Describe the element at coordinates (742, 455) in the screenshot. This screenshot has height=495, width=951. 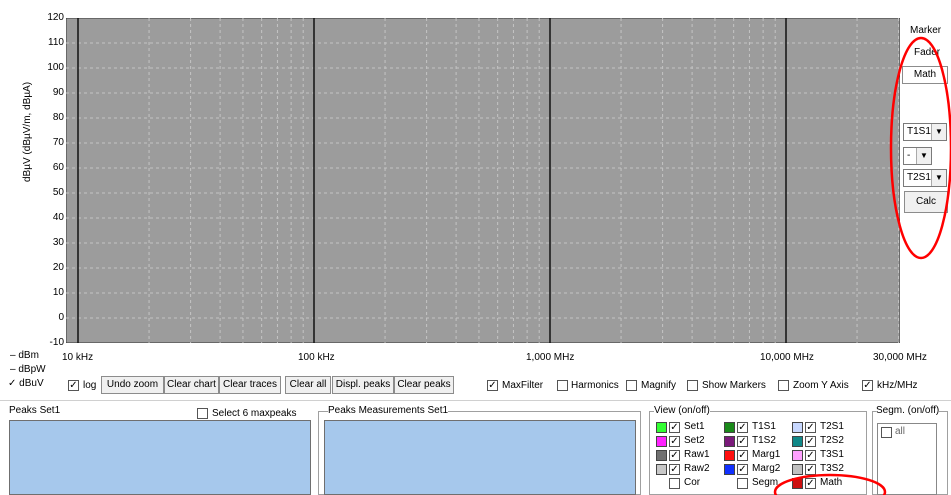
I see `view-checkbox-marg1: ✓` at that location.